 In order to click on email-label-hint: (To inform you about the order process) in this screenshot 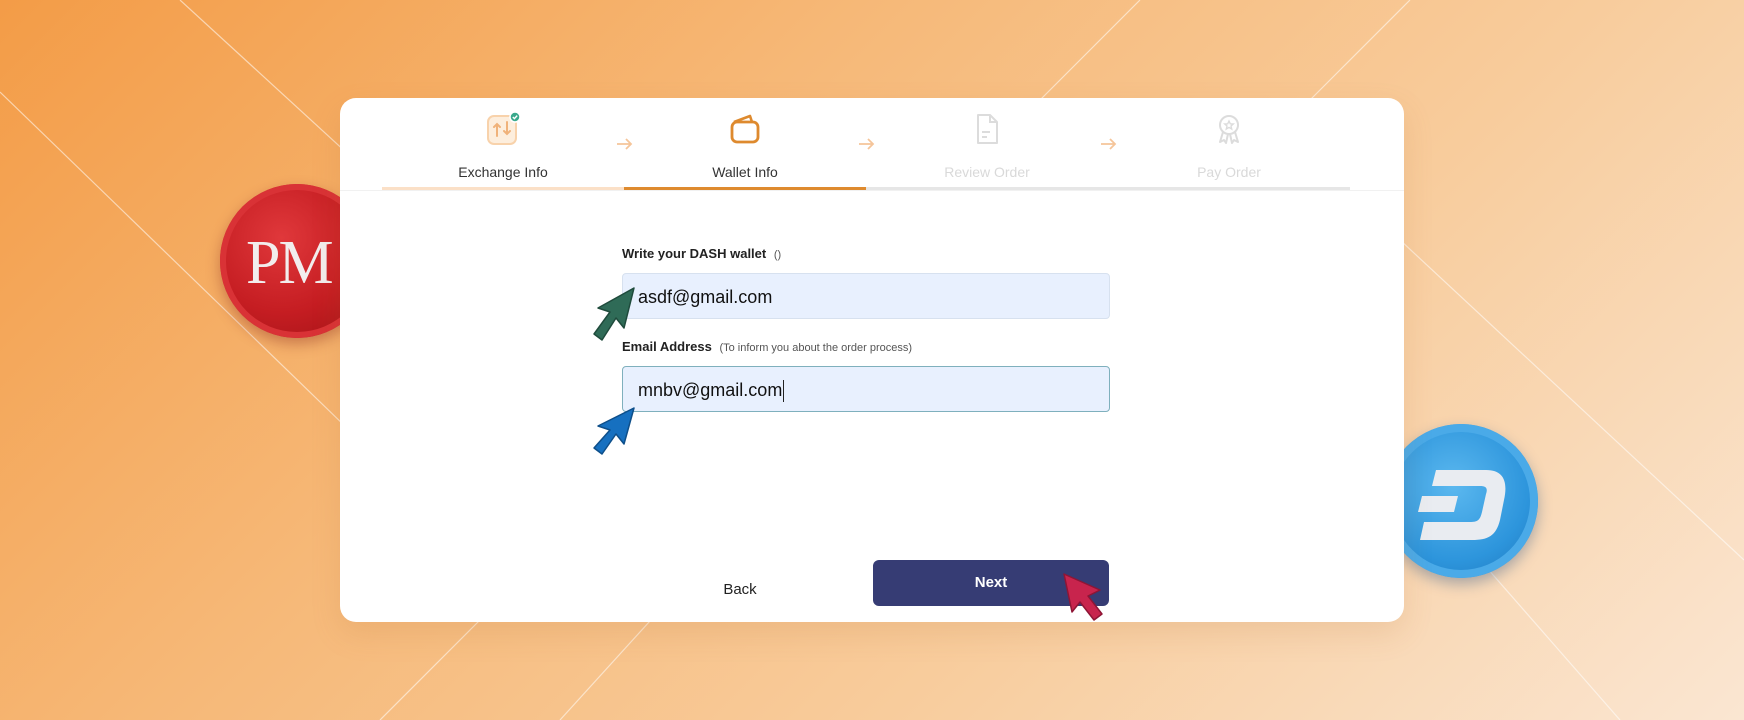, I will do `click(816, 348)`.